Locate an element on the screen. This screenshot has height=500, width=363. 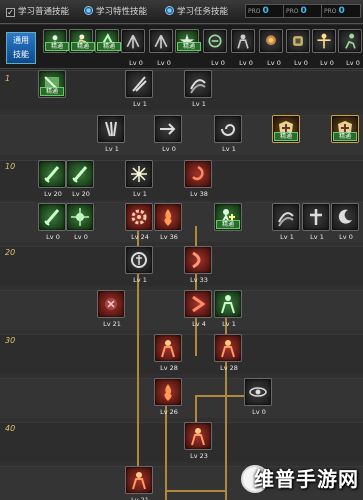
skill-slot: Lv 36 is located at coordinates (168, 222).